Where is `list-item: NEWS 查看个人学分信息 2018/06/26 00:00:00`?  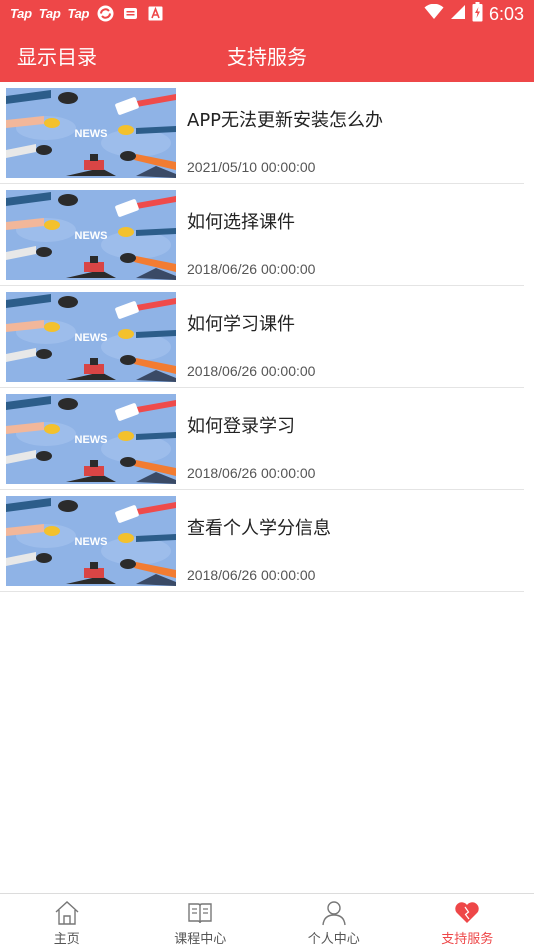 list-item: NEWS 查看个人学分信息 2018/06/26 00:00:00 is located at coordinates (262, 541).